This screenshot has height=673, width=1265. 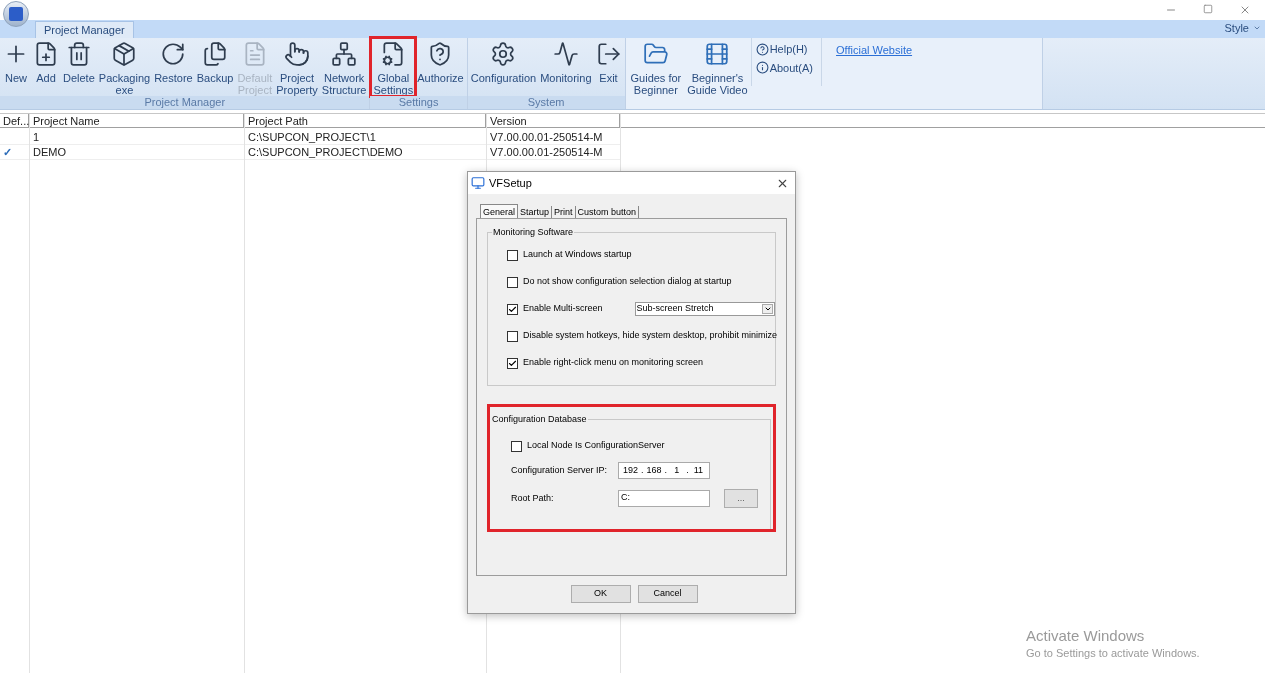 What do you see at coordinates (297, 54) in the screenshot?
I see `pointer-icon` at bounding box center [297, 54].